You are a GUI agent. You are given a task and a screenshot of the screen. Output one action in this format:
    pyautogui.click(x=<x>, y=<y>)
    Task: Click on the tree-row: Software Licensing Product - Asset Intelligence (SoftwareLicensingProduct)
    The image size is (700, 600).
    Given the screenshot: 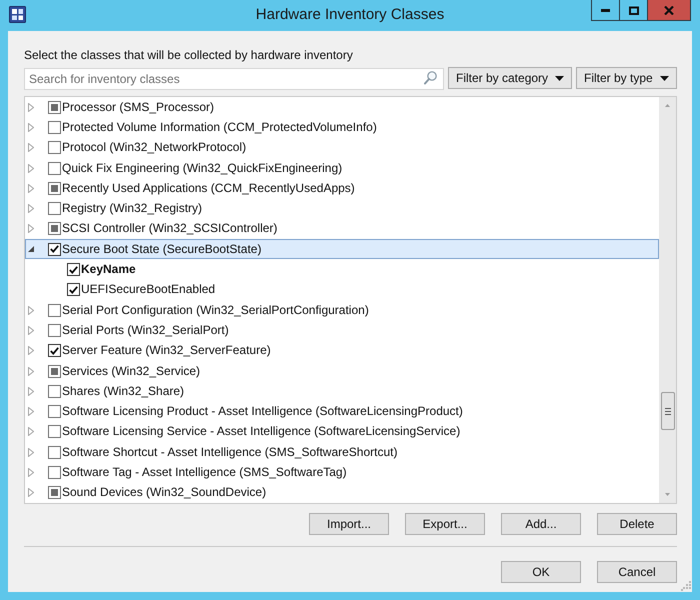 What is the action you would take?
    pyautogui.click(x=342, y=411)
    